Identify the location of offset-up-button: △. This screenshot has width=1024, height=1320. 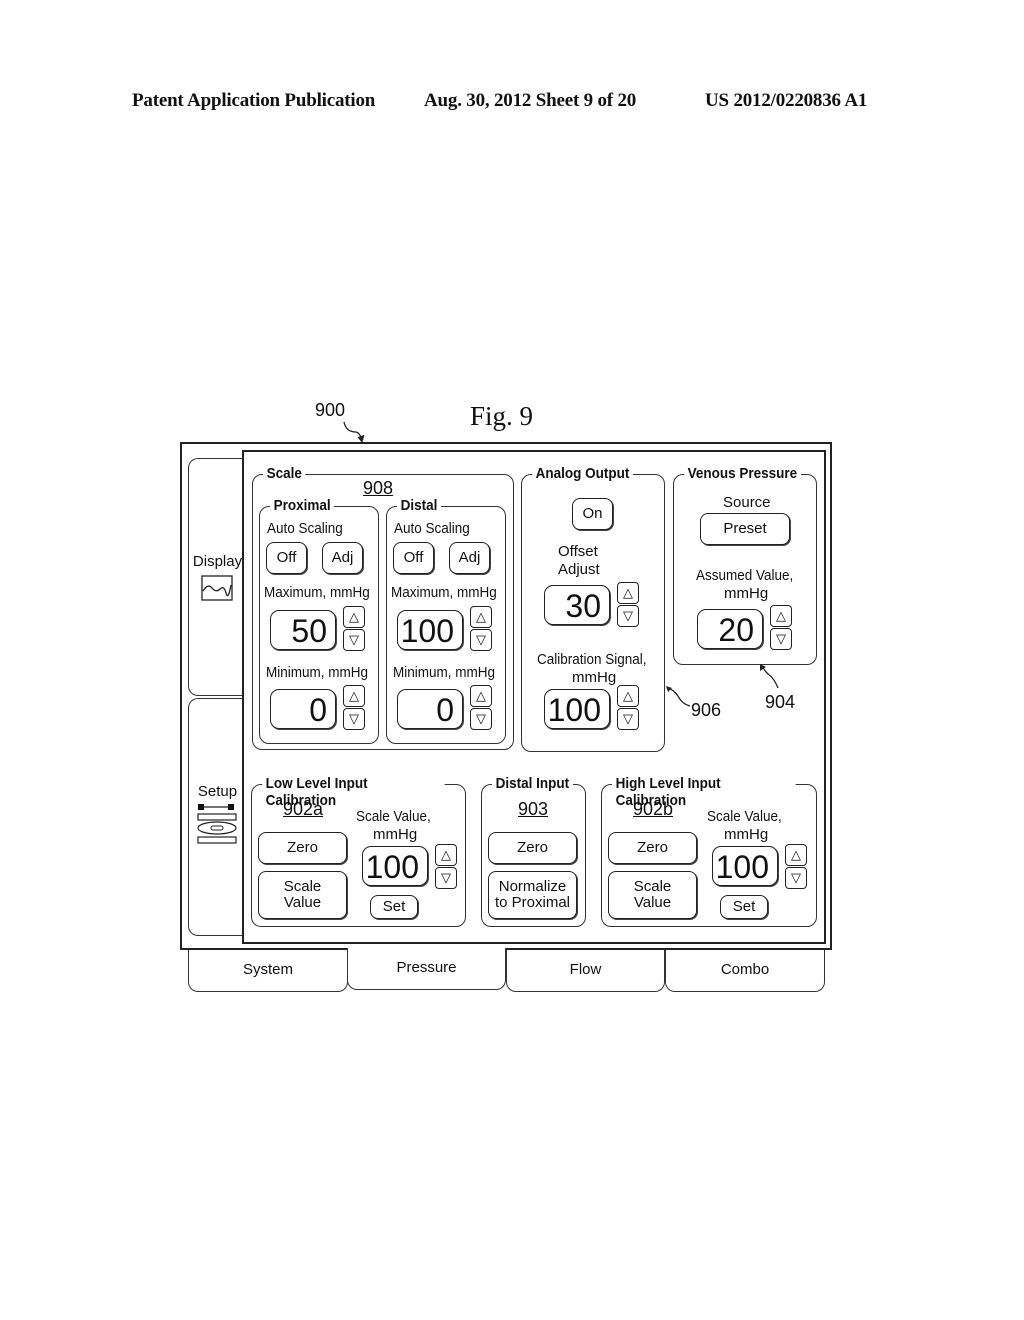
(628, 593).